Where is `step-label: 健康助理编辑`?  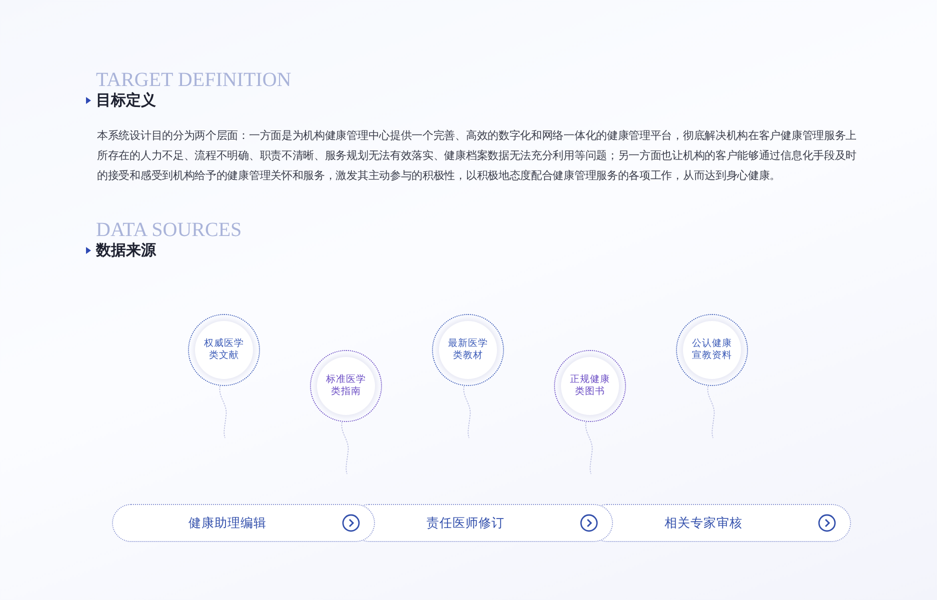 step-label: 健康助理编辑 is located at coordinates (228, 523).